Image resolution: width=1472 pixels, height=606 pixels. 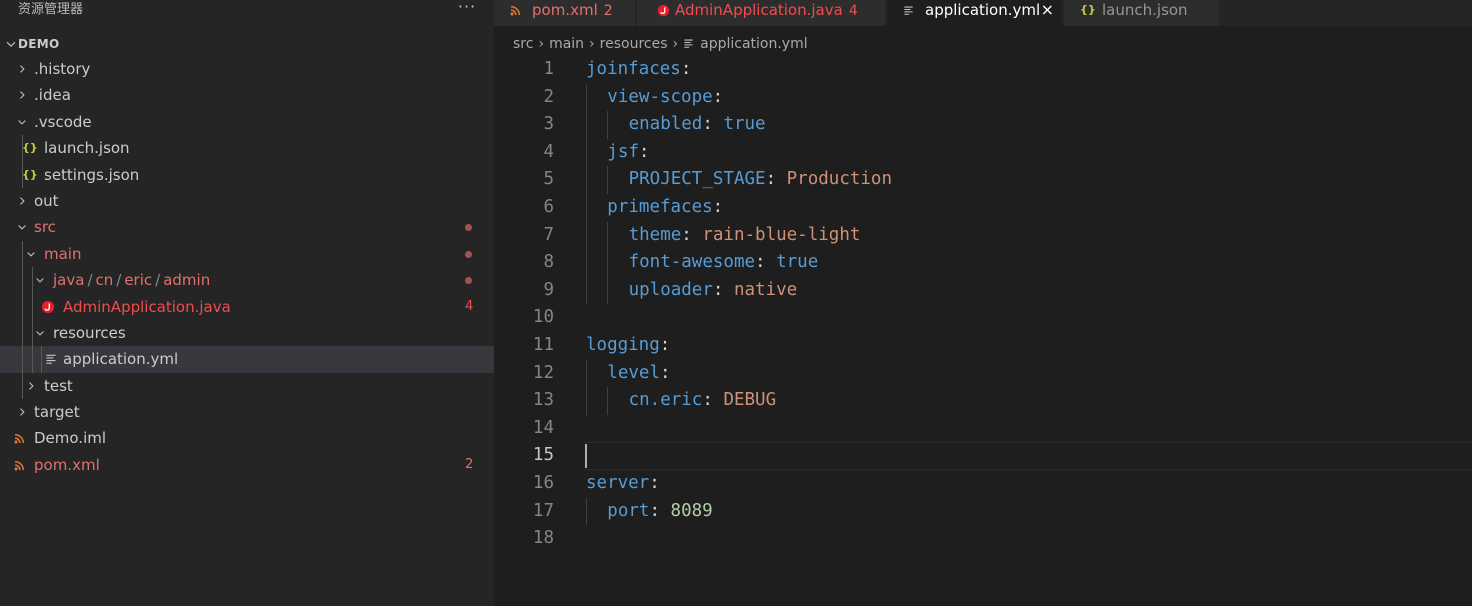 I want to click on tree-item-out: out, so click(x=247, y=201).